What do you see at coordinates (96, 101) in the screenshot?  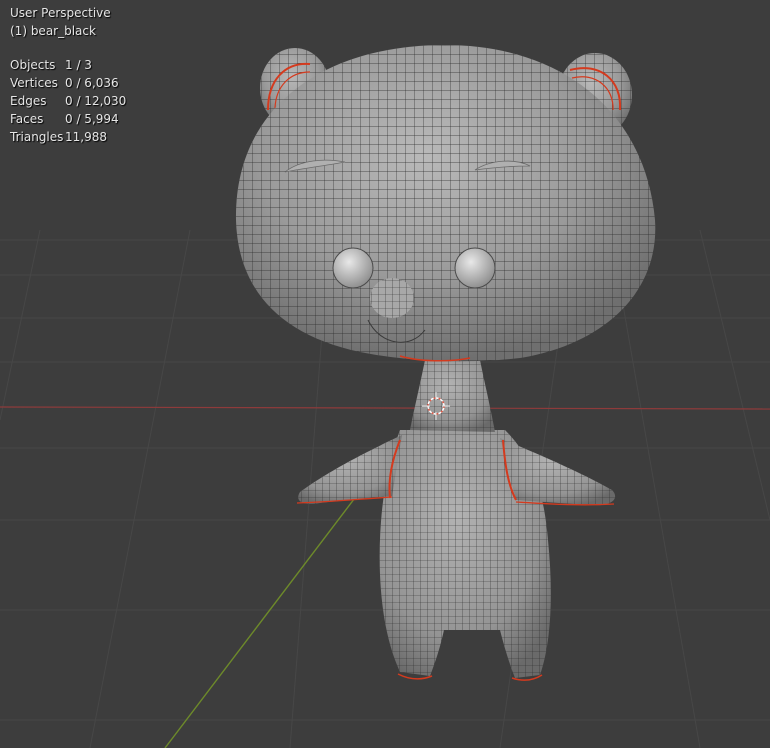 I see `stat-value: 0 / 12,030` at bounding box center [96, 101].